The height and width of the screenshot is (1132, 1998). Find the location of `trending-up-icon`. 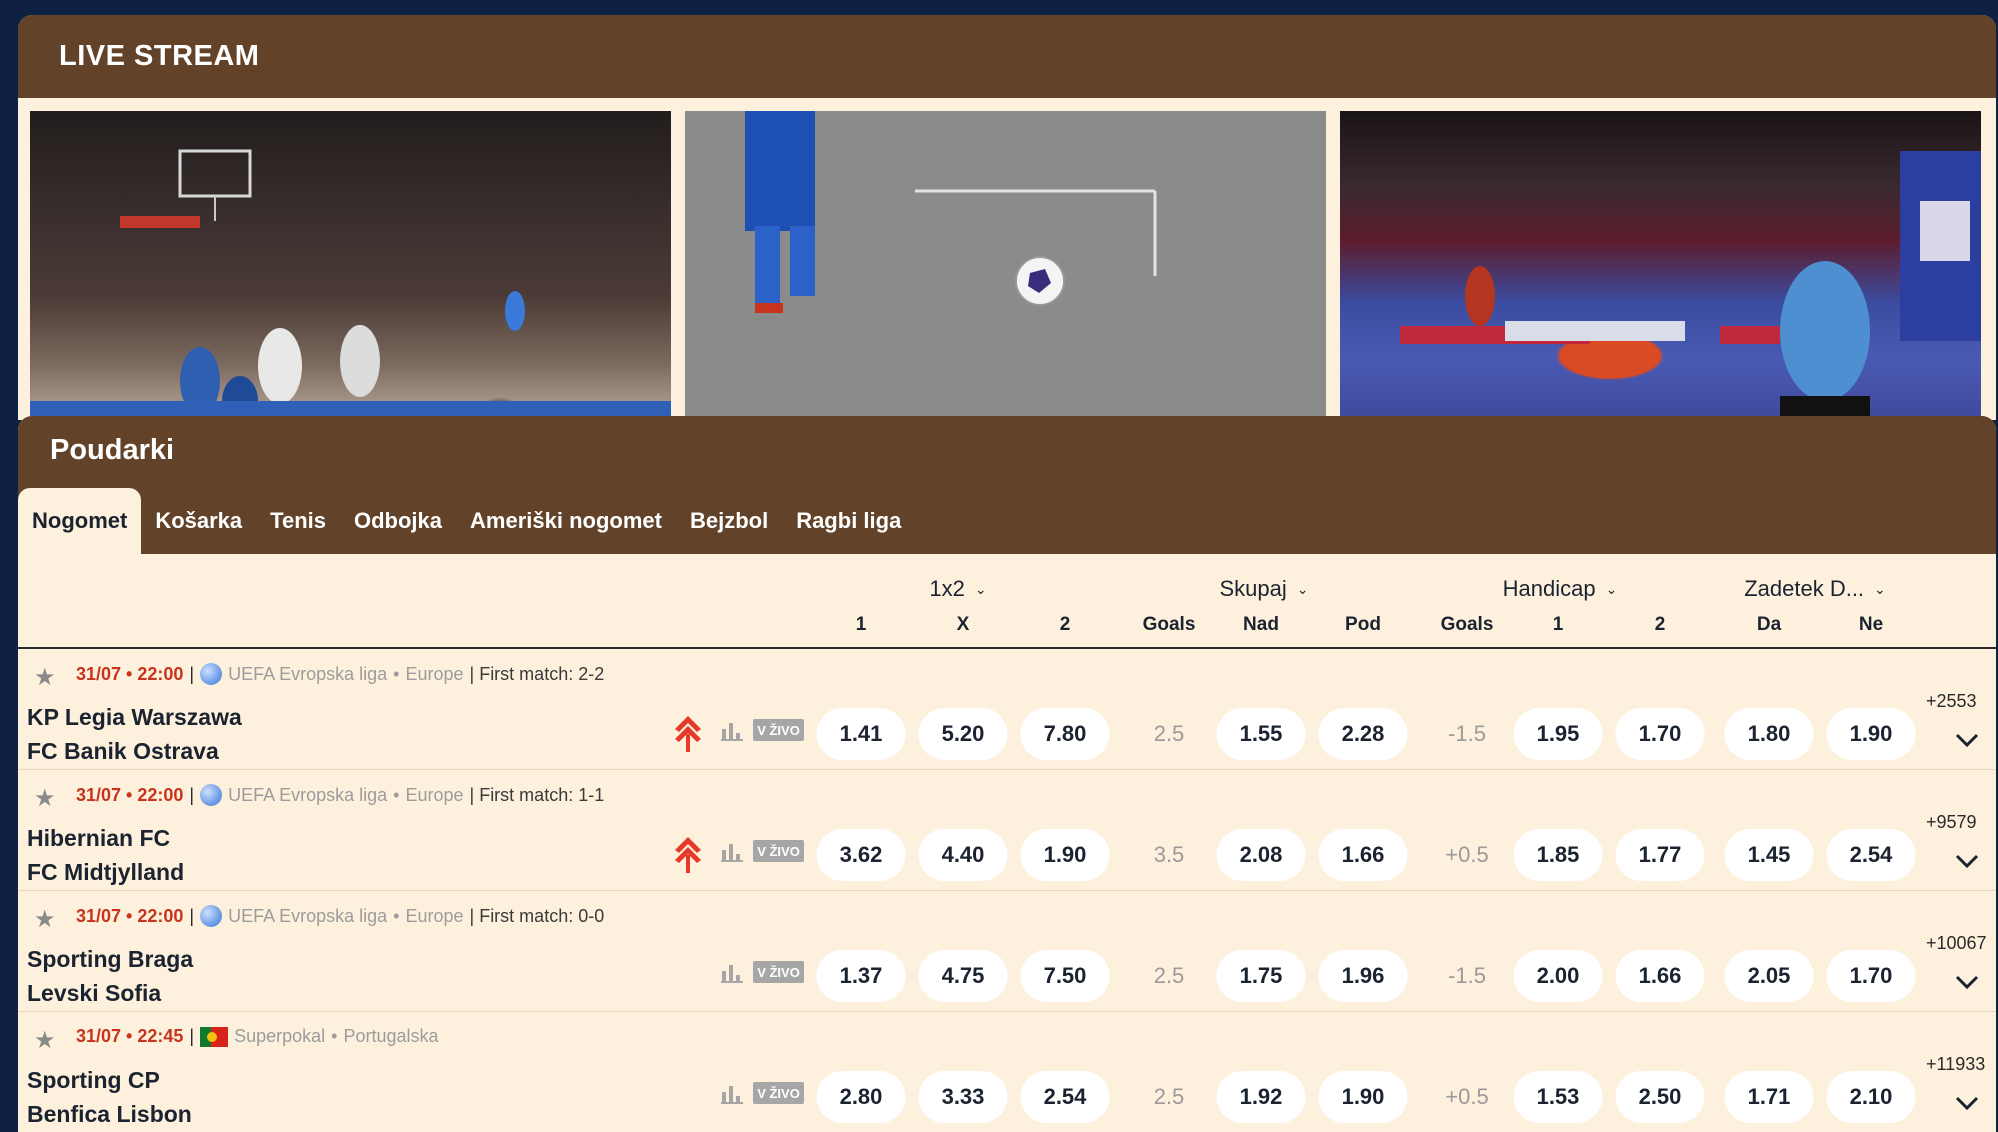

trending-up-icon is located at coordinates (688, 734).